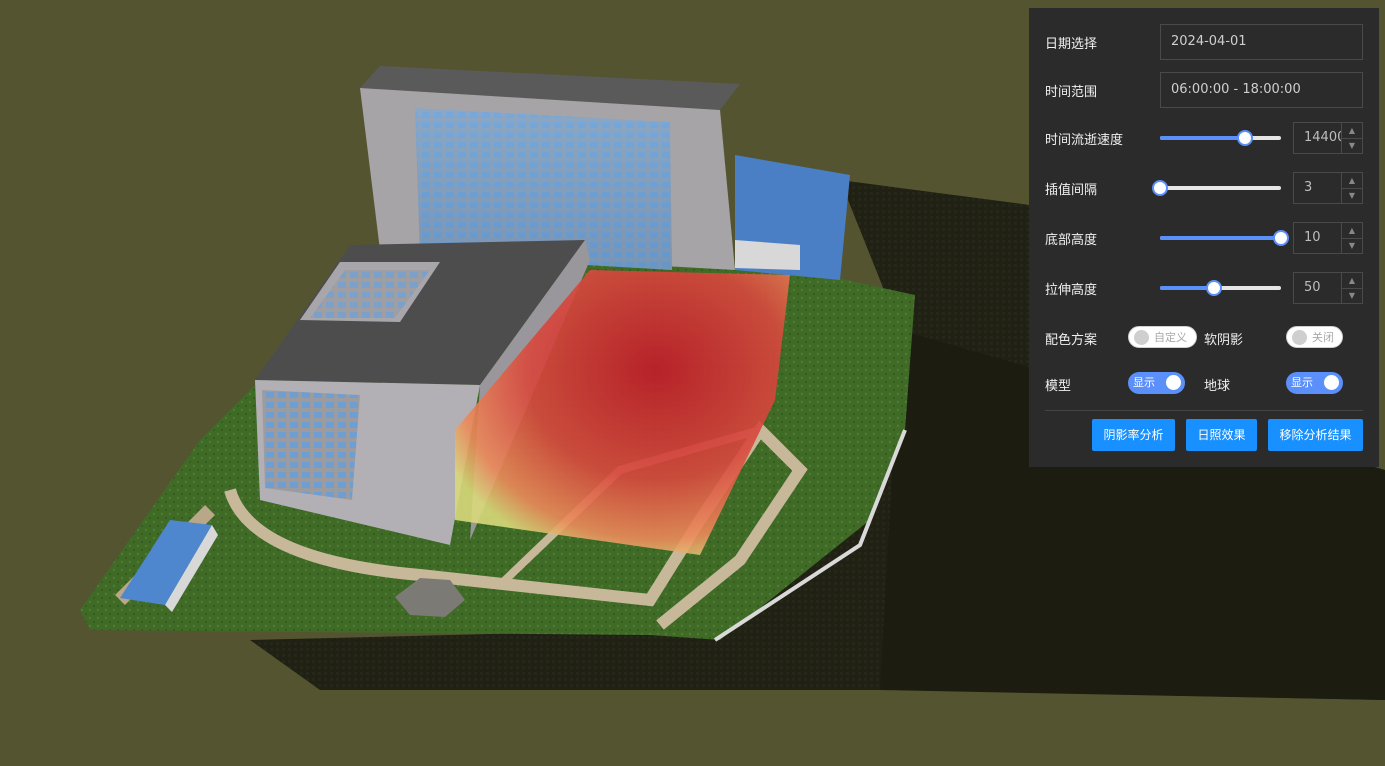 This screenshot has width=1385, height=766. I want to click on globe-label: 地球, so click(1217, 386).